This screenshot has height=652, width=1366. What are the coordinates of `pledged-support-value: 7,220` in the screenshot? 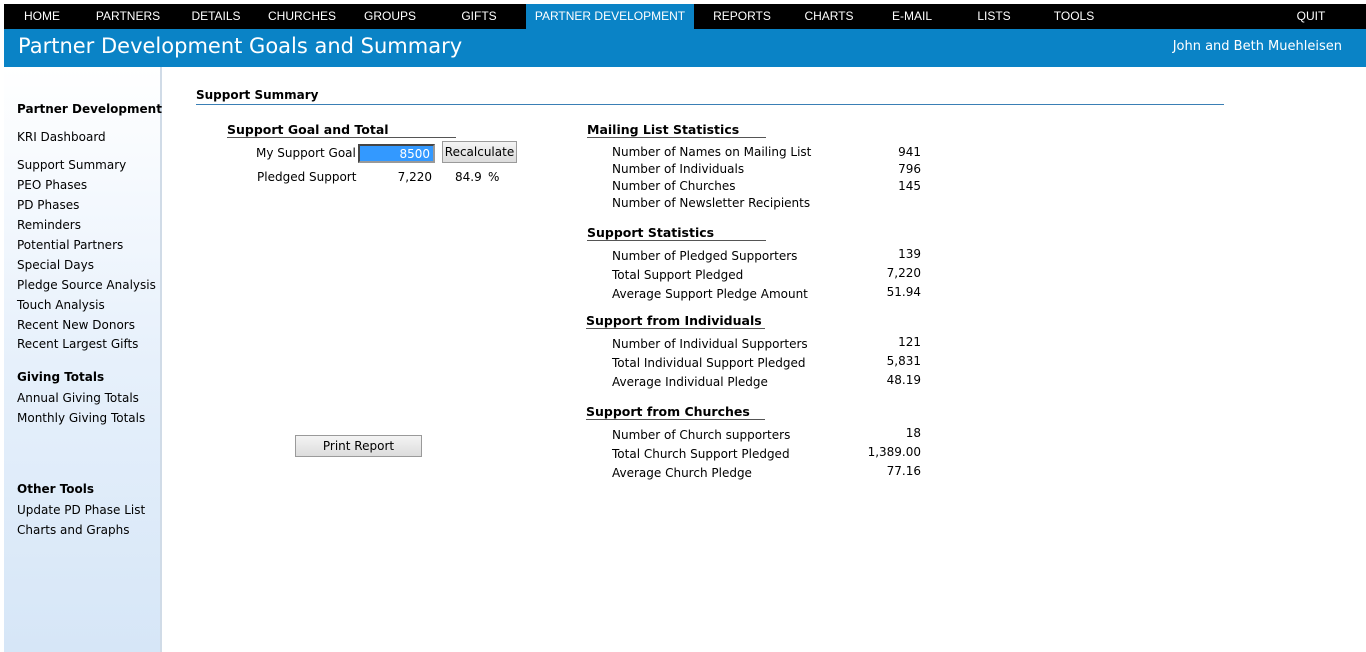 It's located at (414, 177).